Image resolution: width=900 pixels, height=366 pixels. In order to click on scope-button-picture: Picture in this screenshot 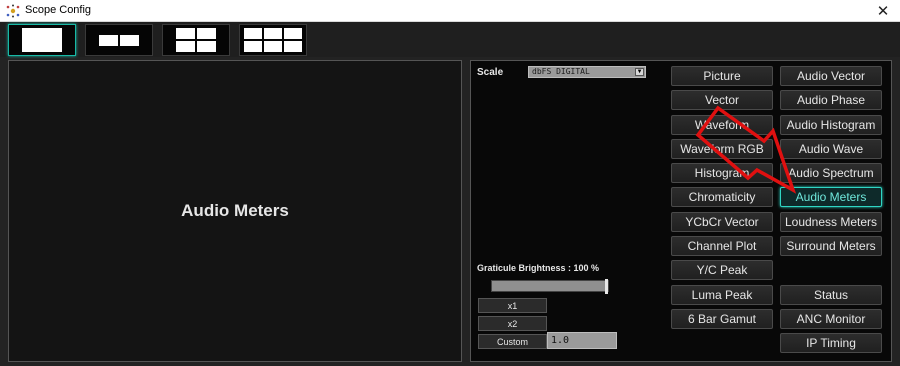, I will do `click(722, 76)`.